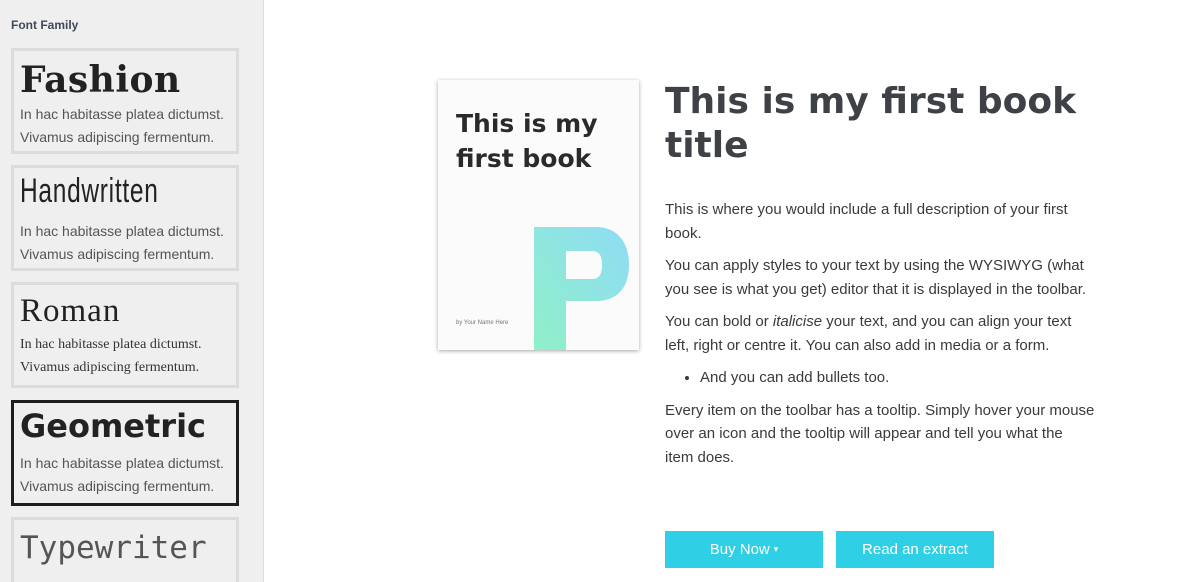 This screenshot has height=582, width=1200. What do you see at coordinates (70, 311) in the screenshot?
I see `font-card-name: Roman` at bounding box center [70, 311].